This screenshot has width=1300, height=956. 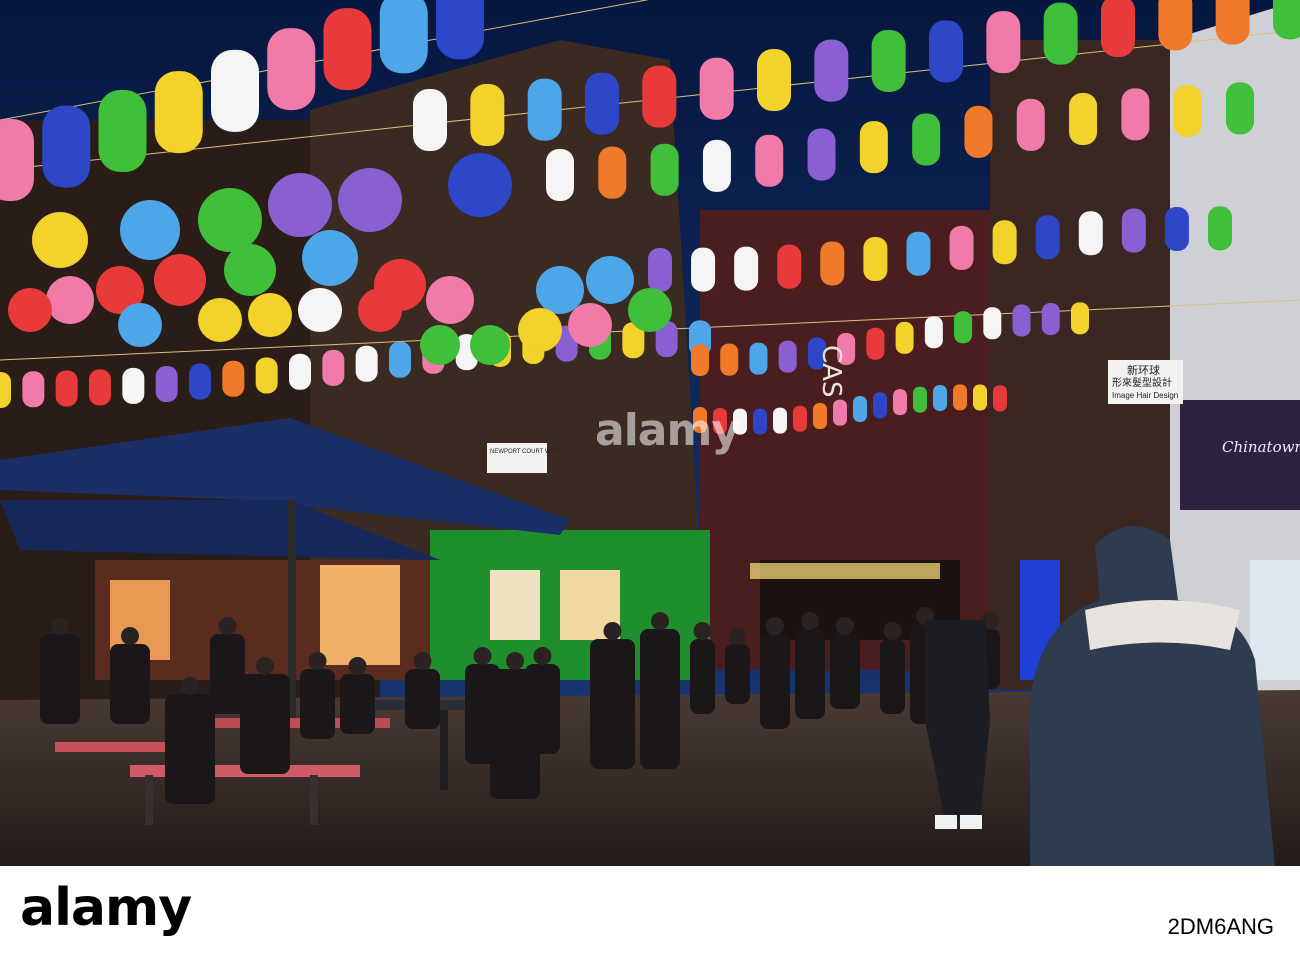 I want to click on alamy-logo: alamy, so click(x=106, y=908).